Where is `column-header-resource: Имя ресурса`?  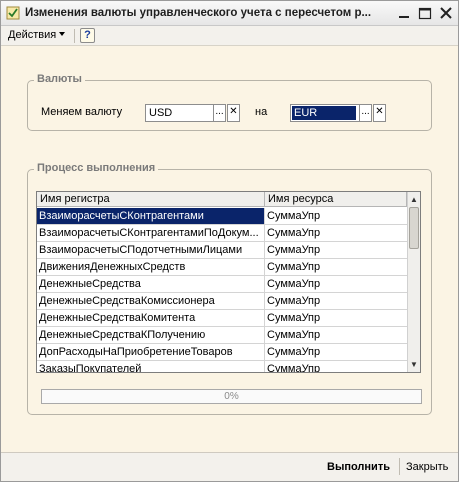
column-header-resource: Имя ресурса is located at coordinates (336, 199).